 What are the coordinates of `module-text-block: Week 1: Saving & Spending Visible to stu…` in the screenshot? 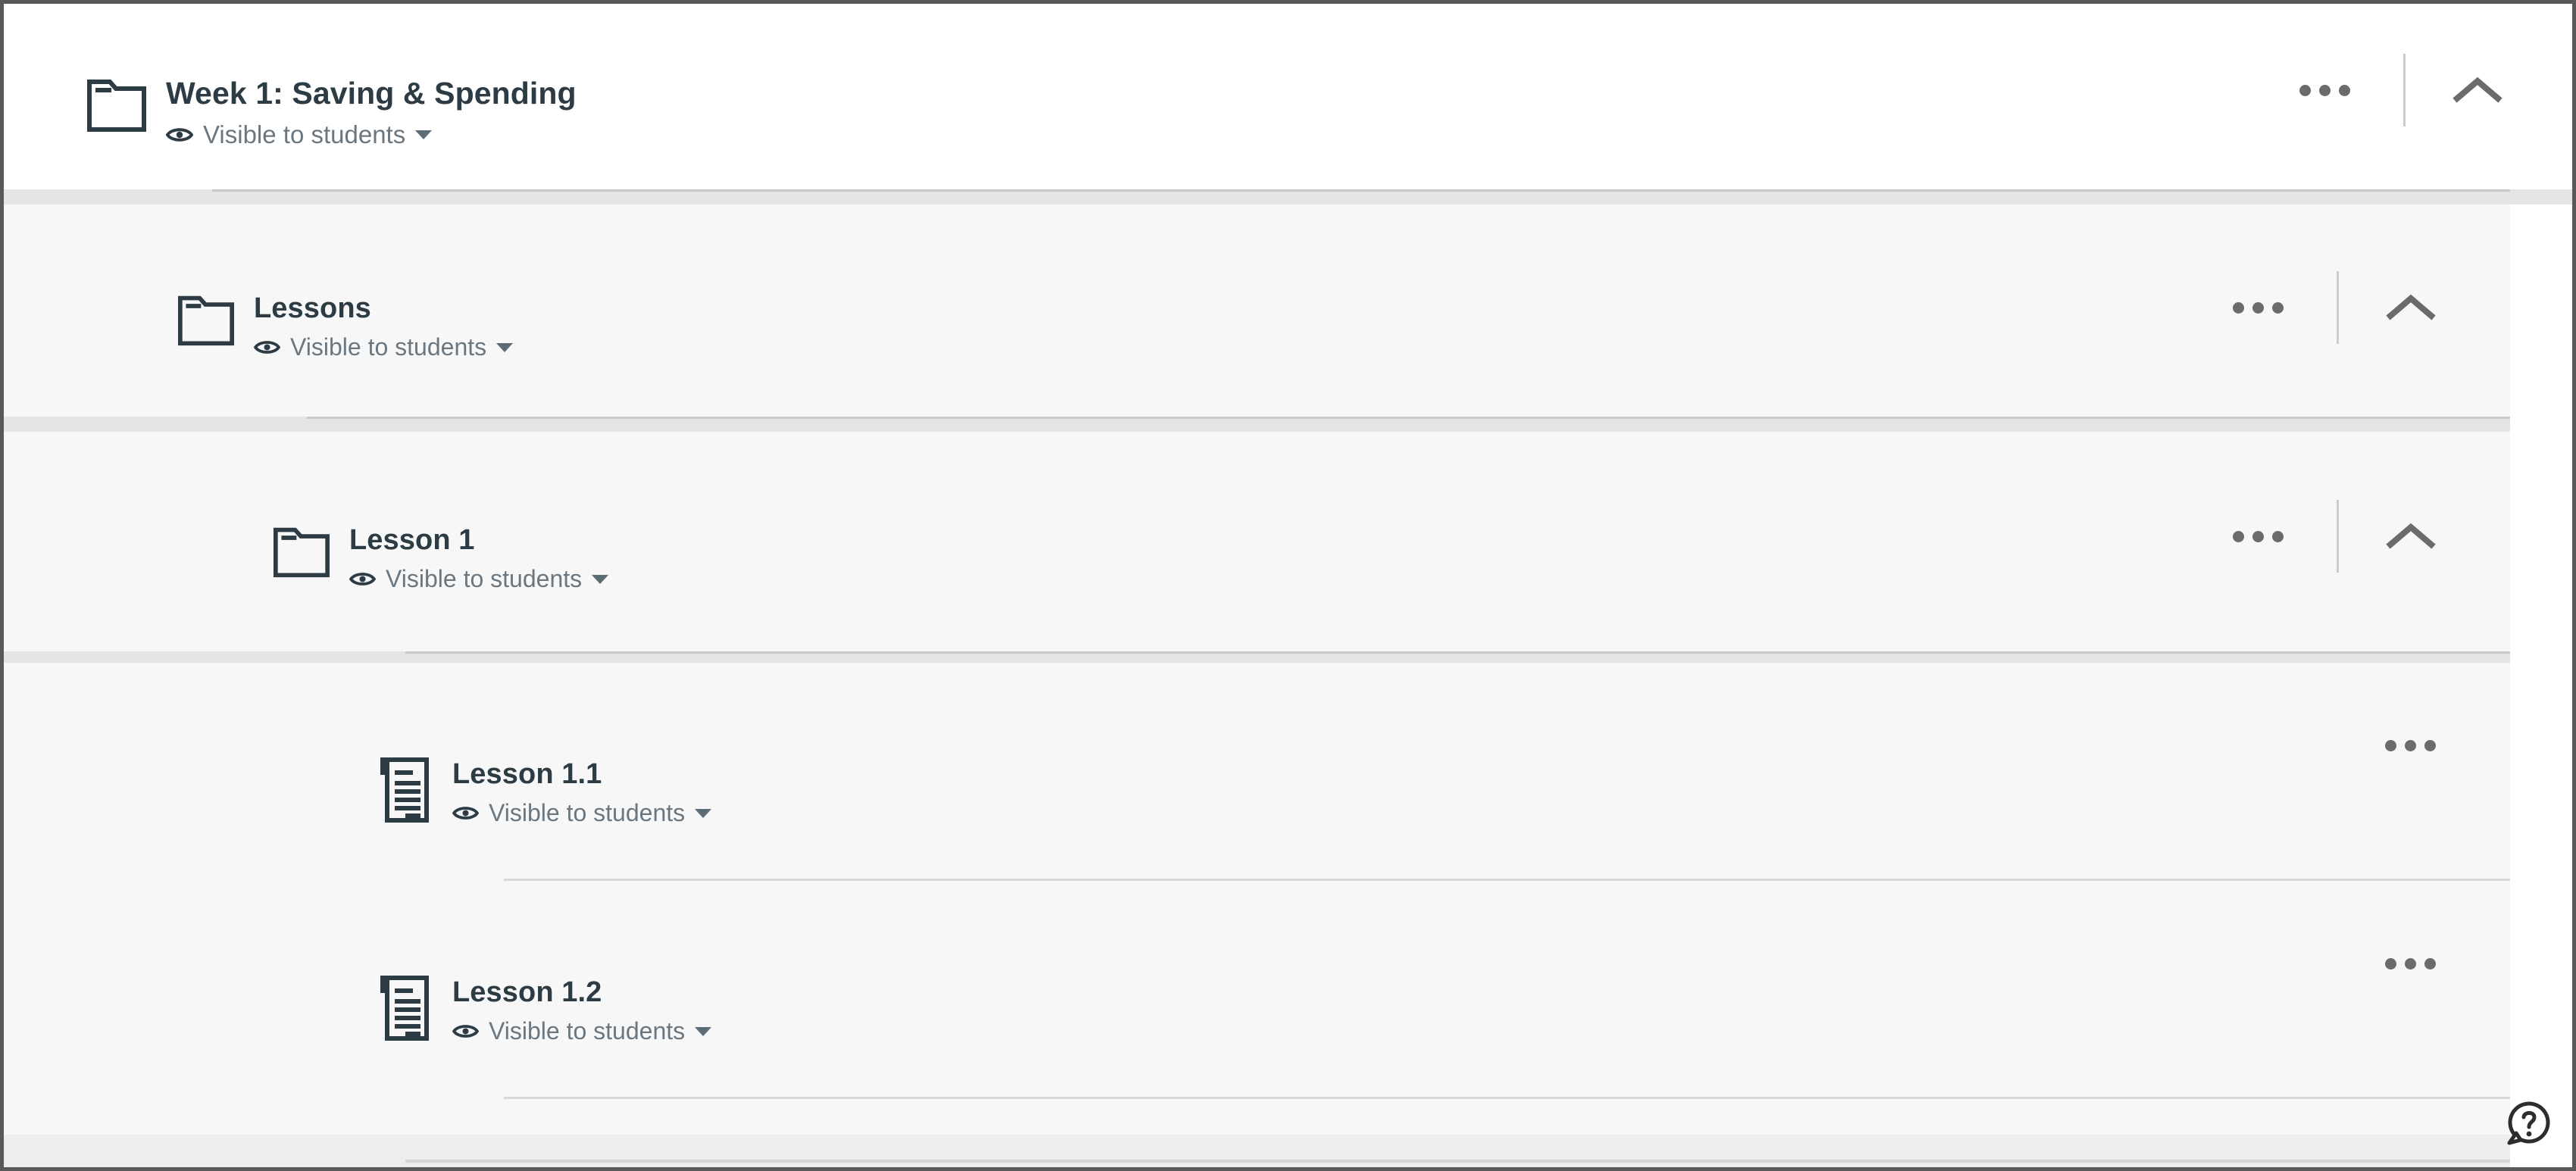 It's located at (372, 111).